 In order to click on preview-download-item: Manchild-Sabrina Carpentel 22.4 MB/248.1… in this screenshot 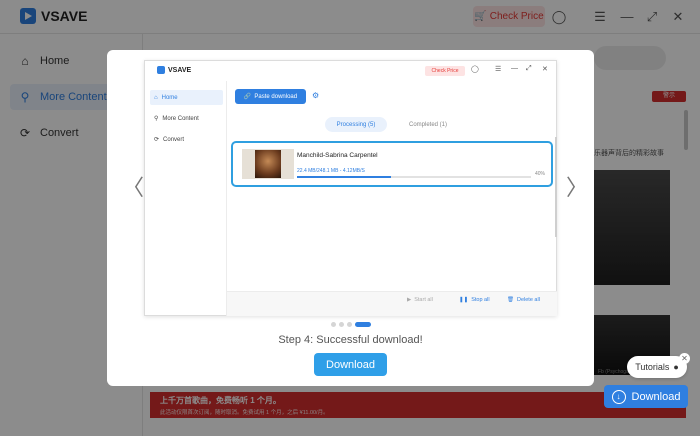, I will do `click(392, 164)`.